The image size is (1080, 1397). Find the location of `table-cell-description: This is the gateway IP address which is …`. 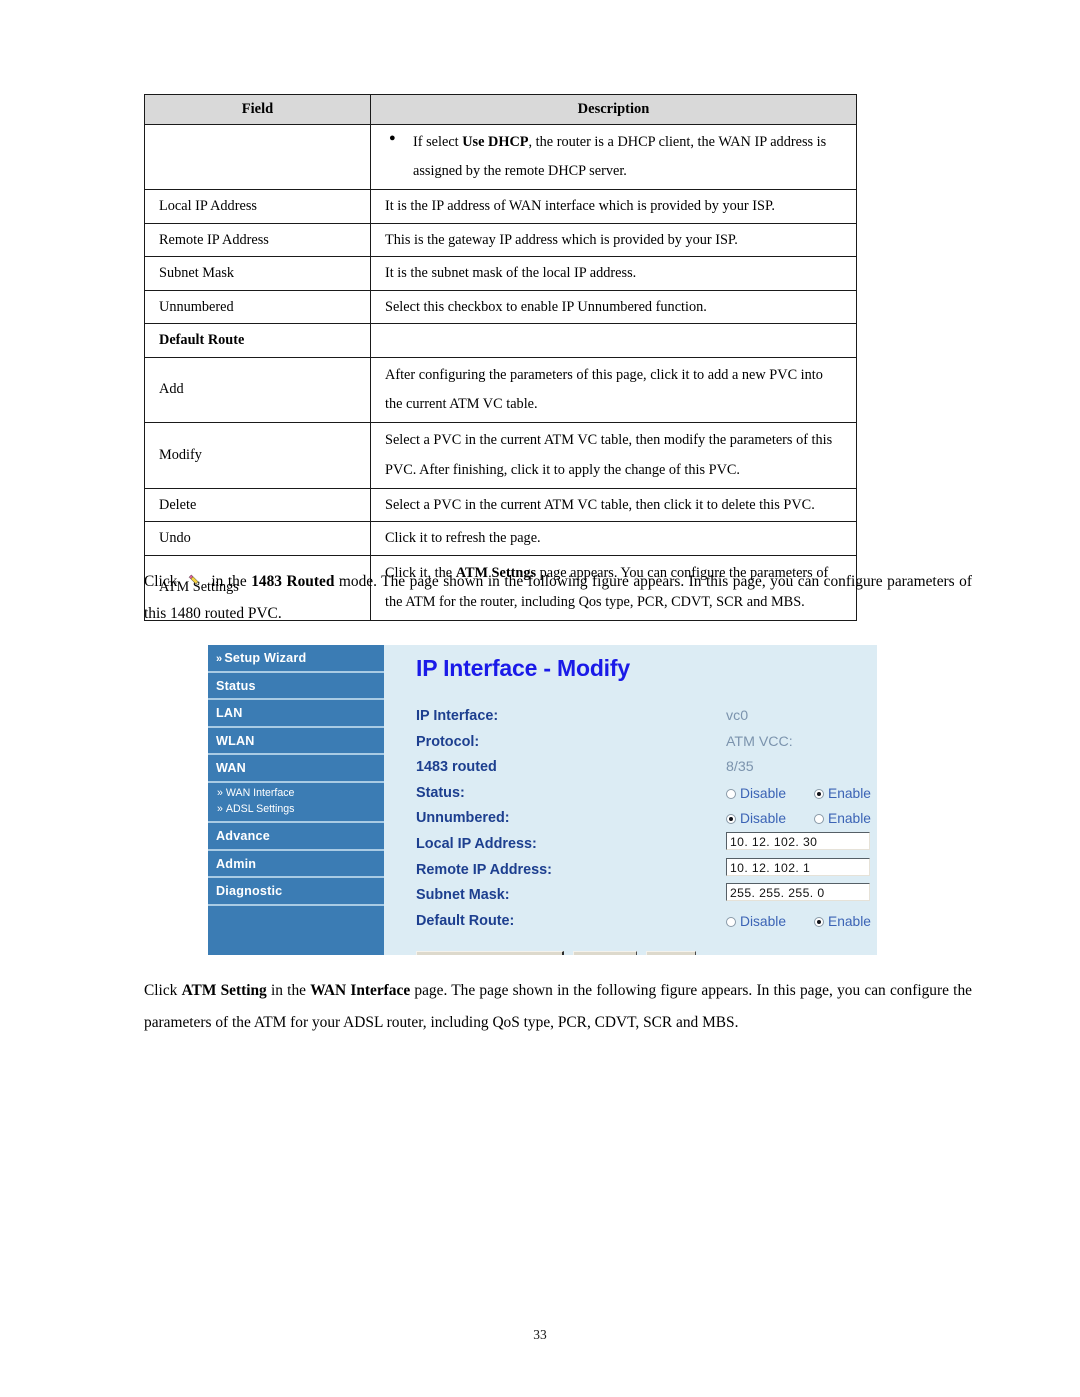

table-cell-description: This is the gateway IP address which is … is located at coordinates (613, 240).